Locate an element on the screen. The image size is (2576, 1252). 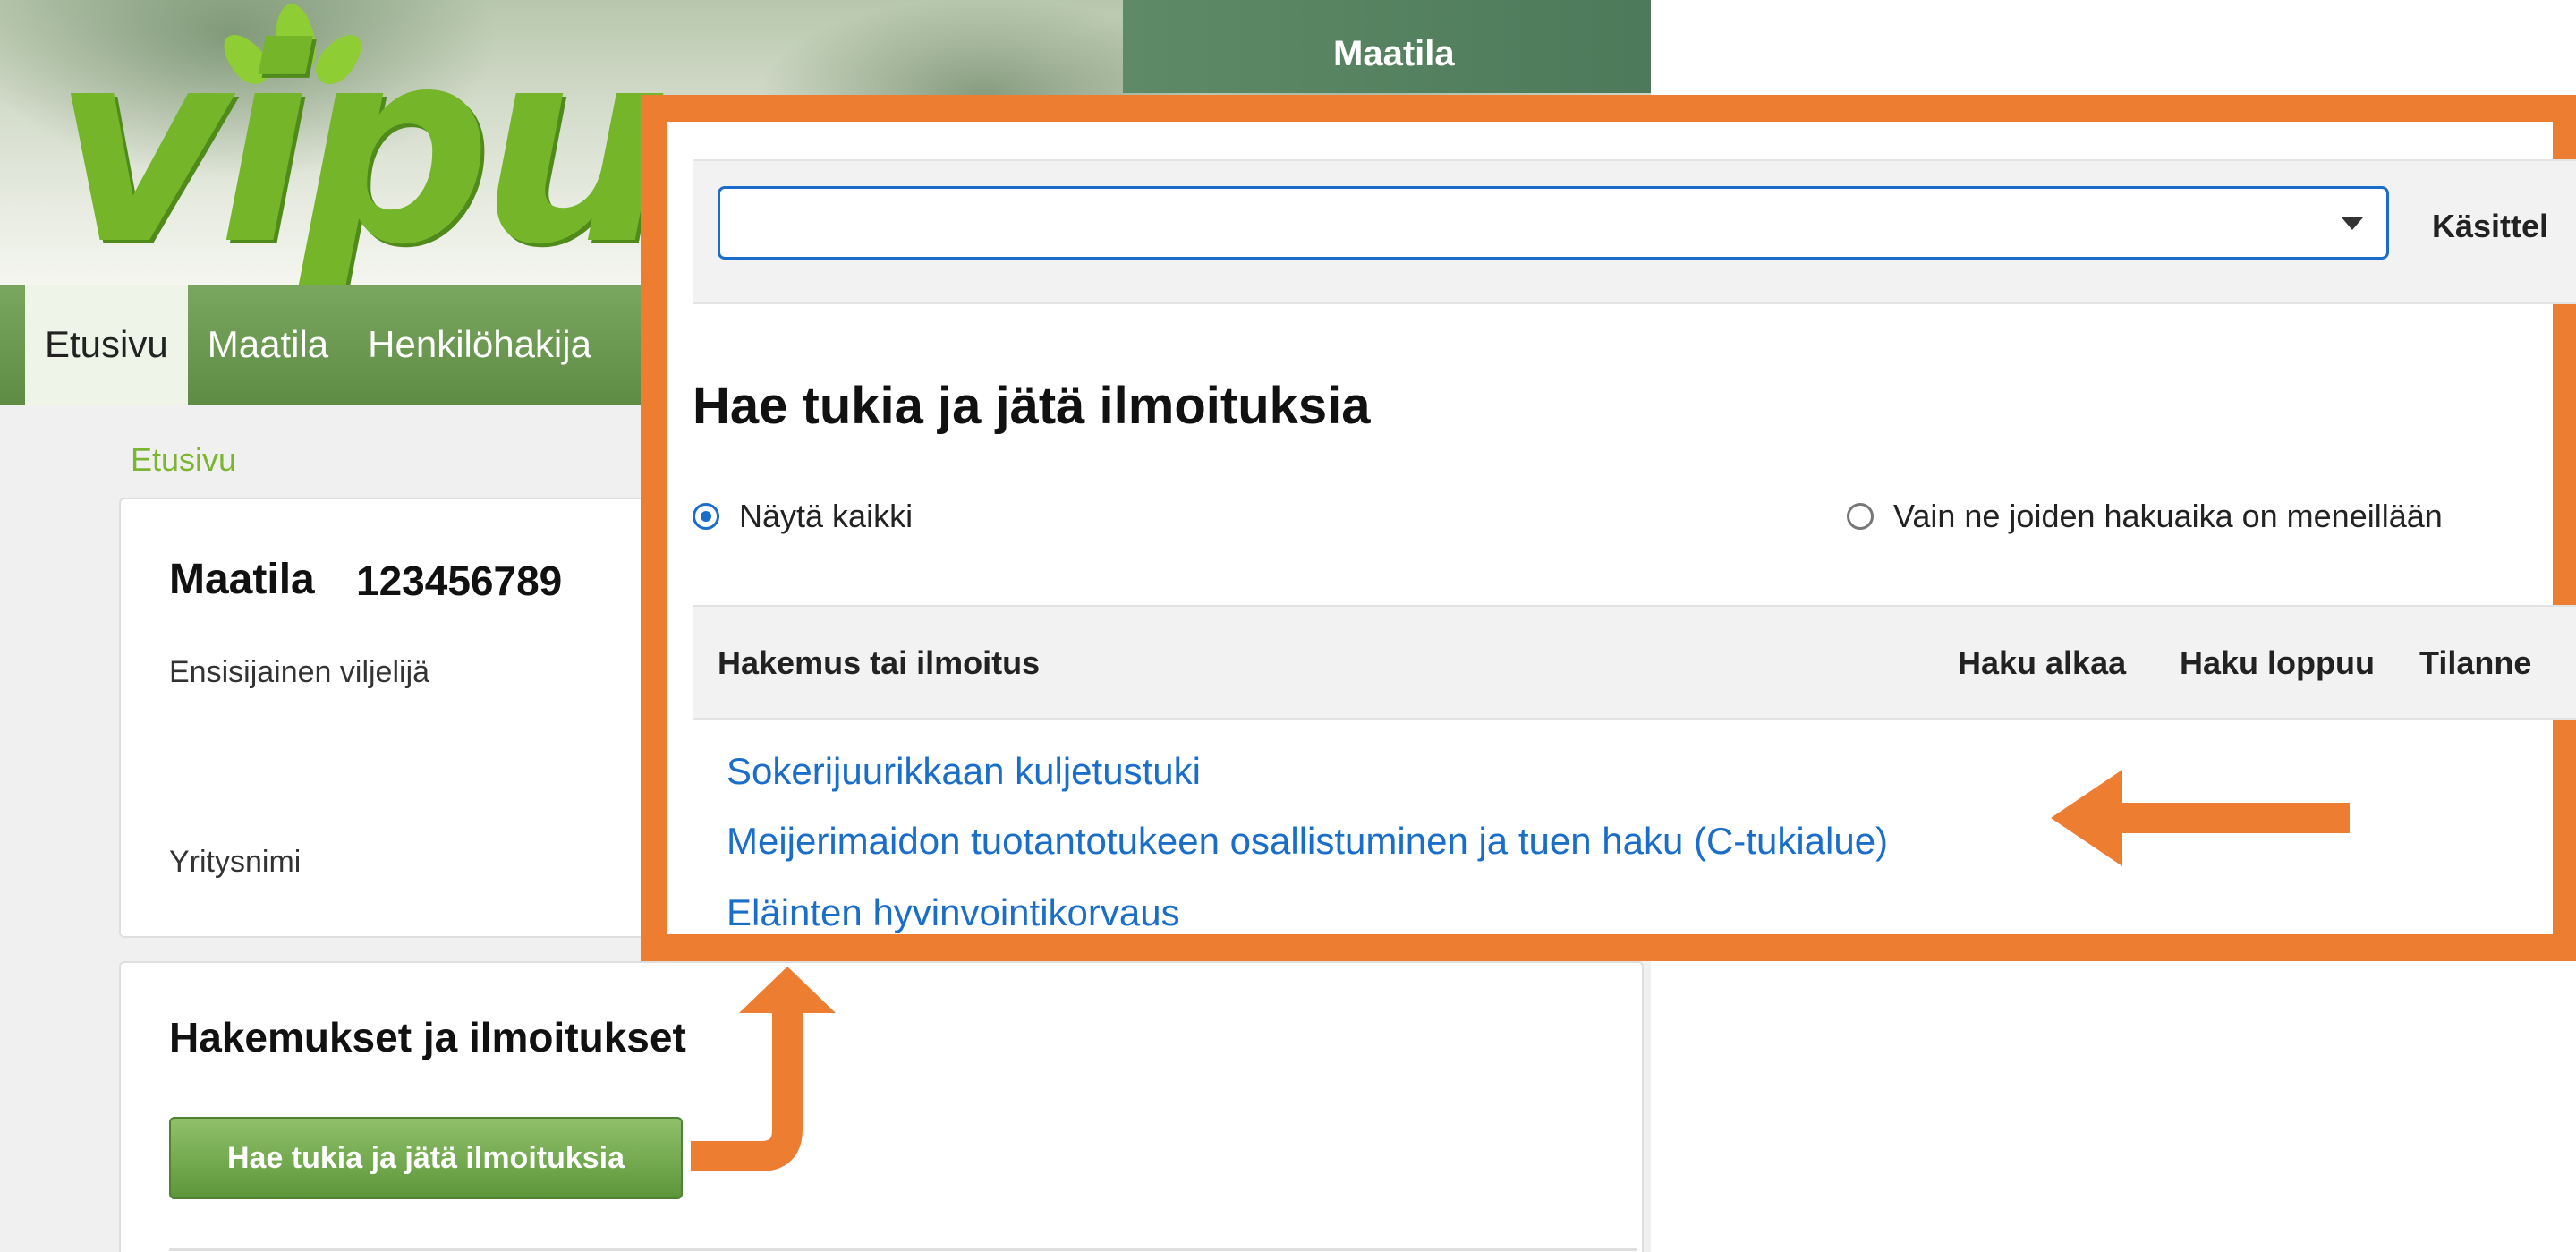
farm-id: 123456789 is located at coordinates (460, 581).